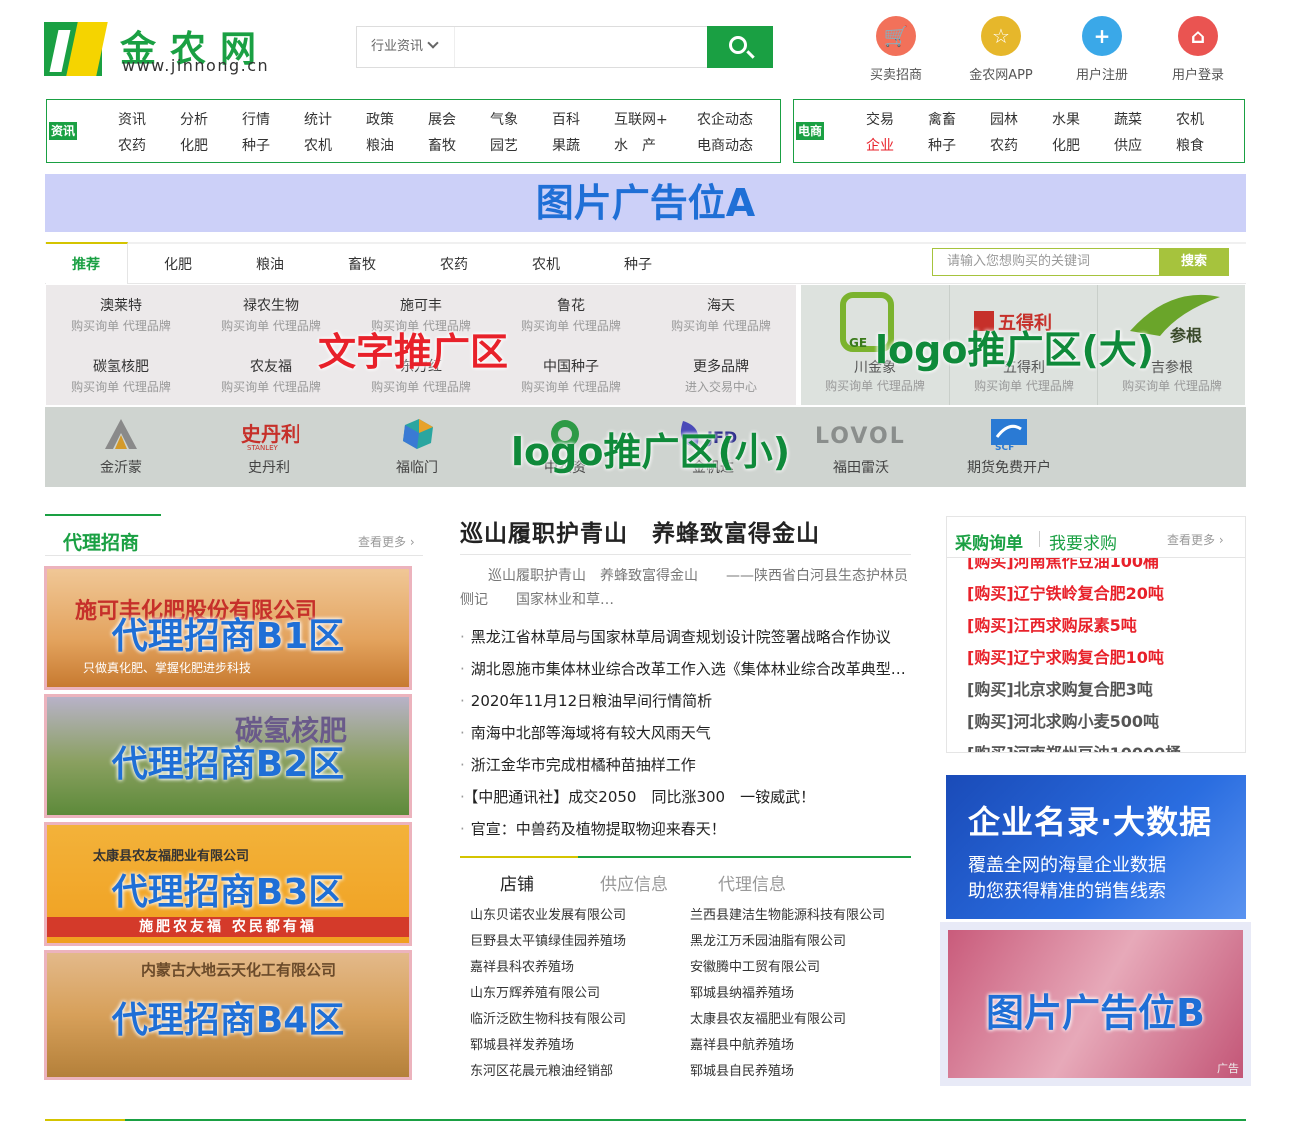  Describe the element at coordinates (942, 145) in the screenshot. I see `nav-link: 种子` at that location.